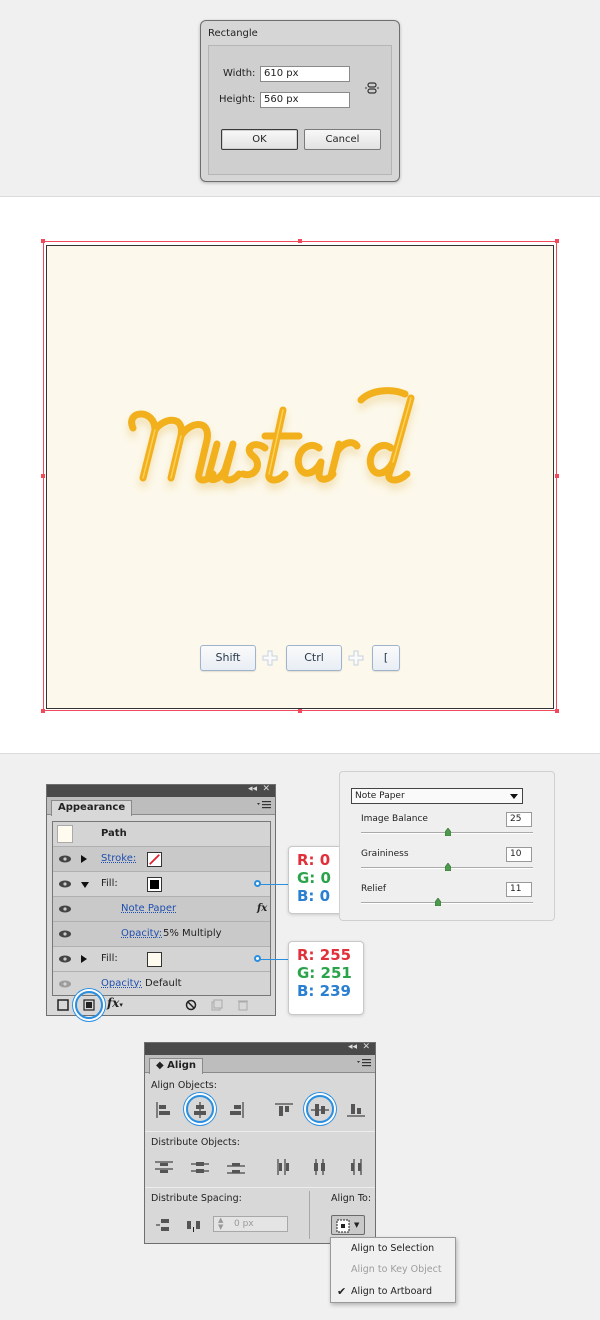  I want to click on rgb-callout-black: R: 0 G: 0 B: 0, so click(317, 880).